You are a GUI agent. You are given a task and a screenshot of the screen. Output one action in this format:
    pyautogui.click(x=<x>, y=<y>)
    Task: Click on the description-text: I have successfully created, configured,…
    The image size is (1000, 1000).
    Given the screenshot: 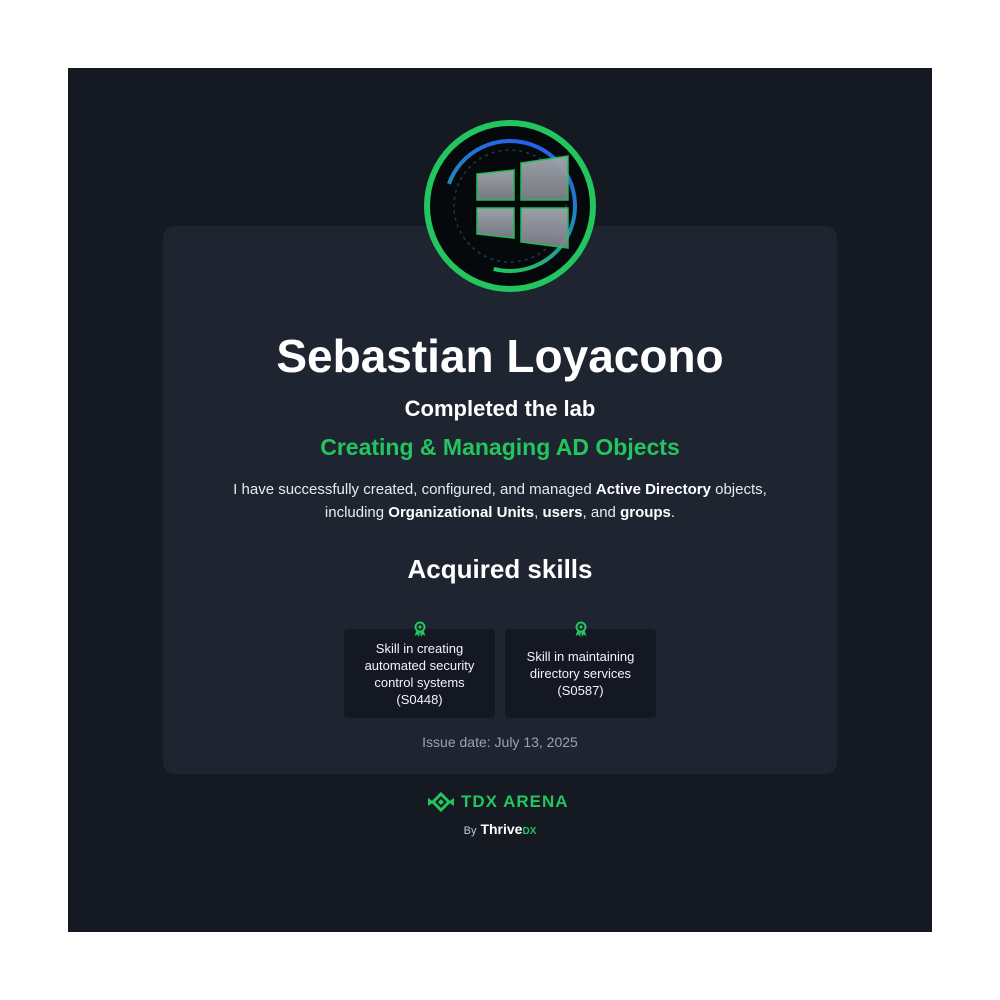 What is the action you would take?
    pyautogui.click(x=414, y=489)
    